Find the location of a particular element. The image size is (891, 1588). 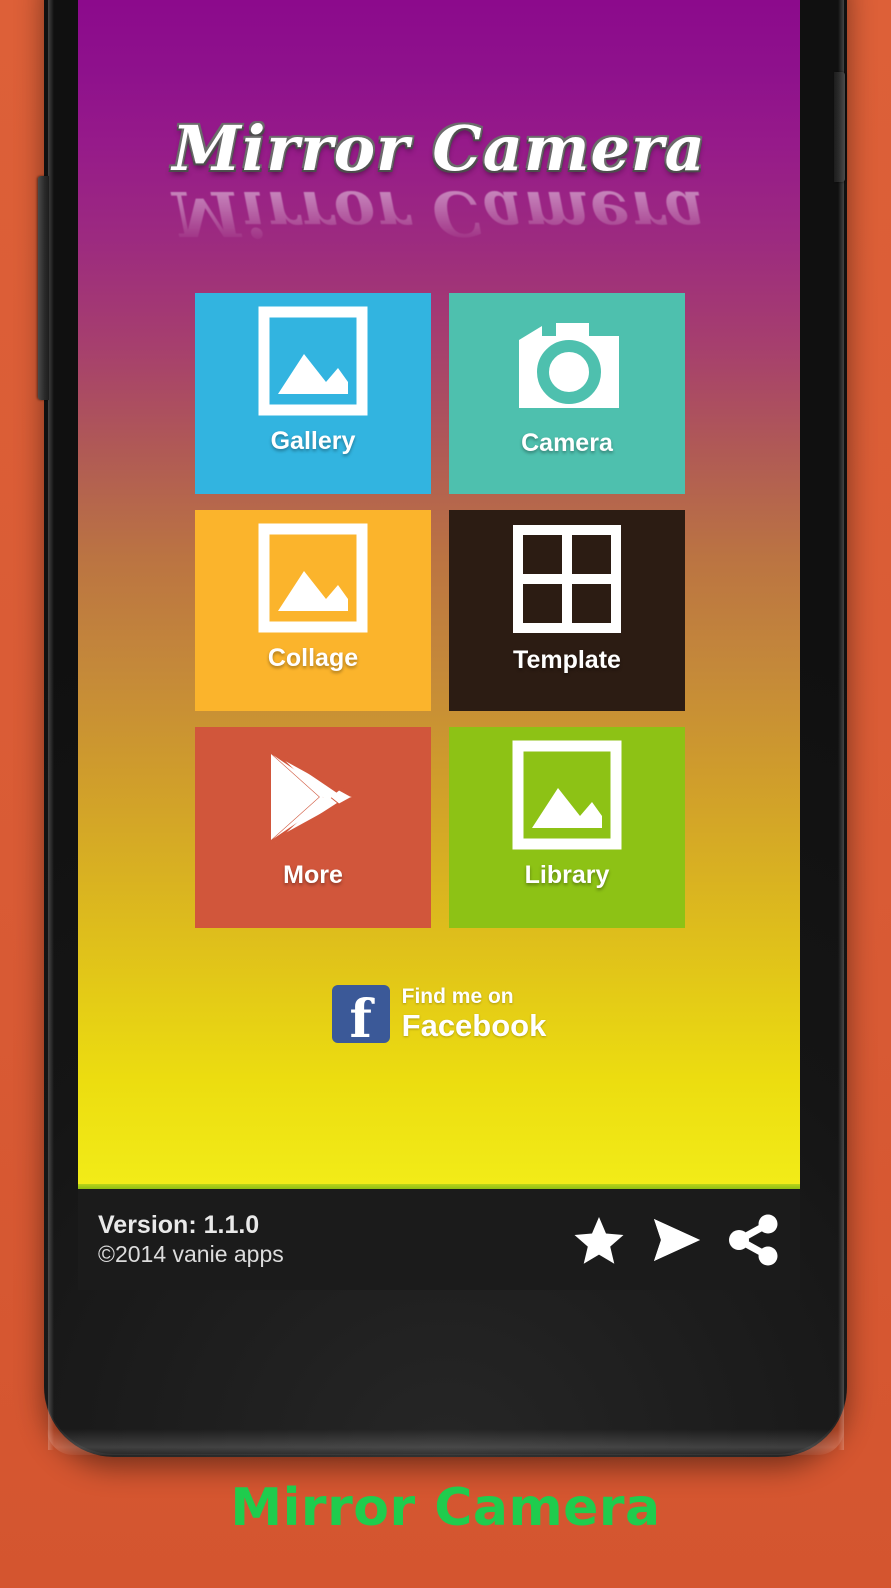

power-button is located at coordinates (839, 127).